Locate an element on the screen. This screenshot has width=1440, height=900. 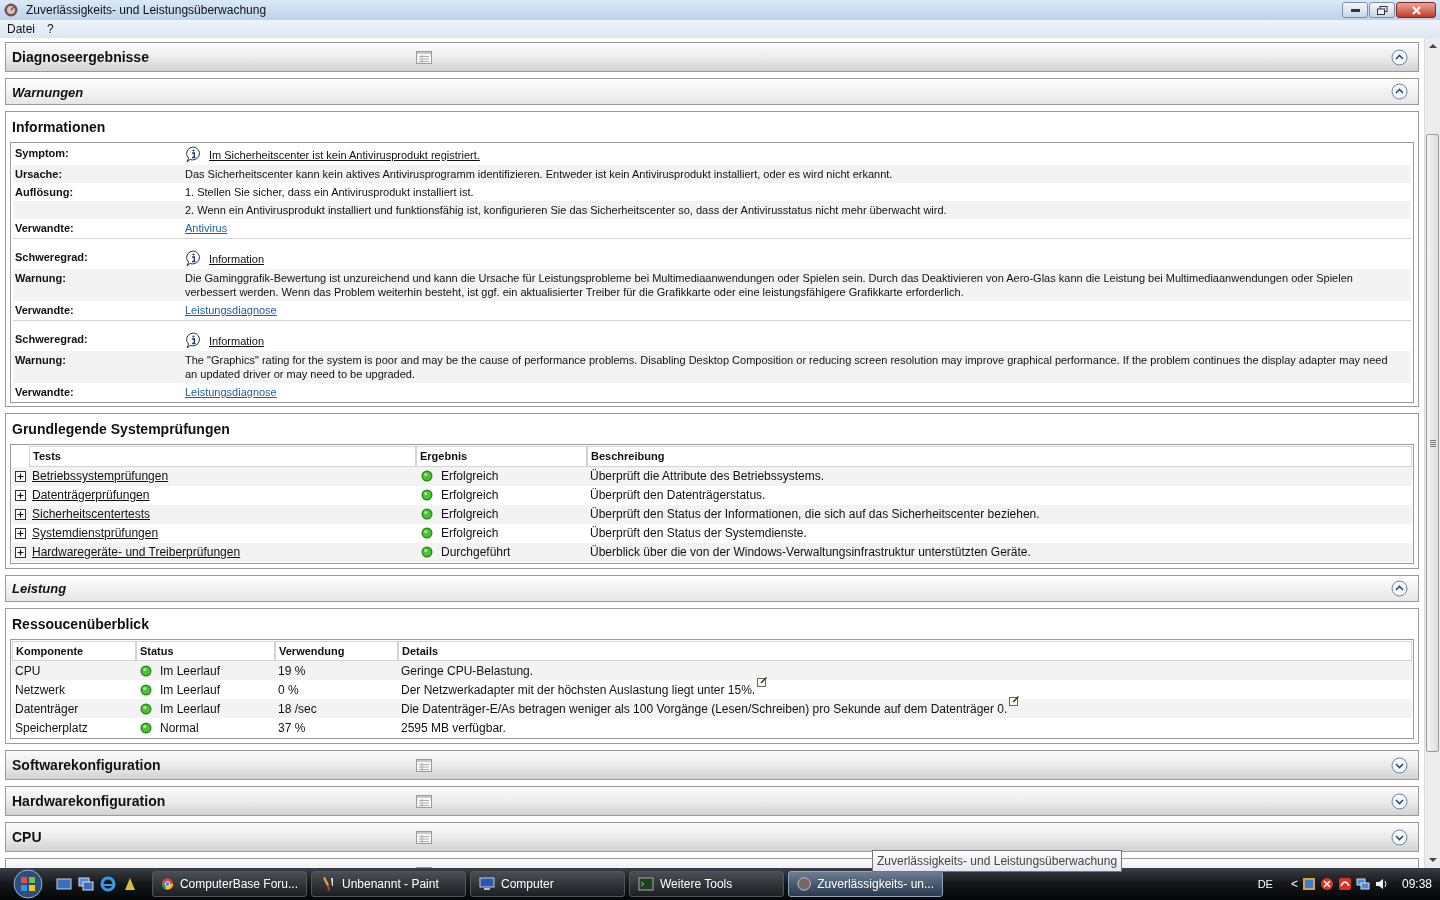
taskbar-button: Weitere Tools is located at coordinates (706, 884).